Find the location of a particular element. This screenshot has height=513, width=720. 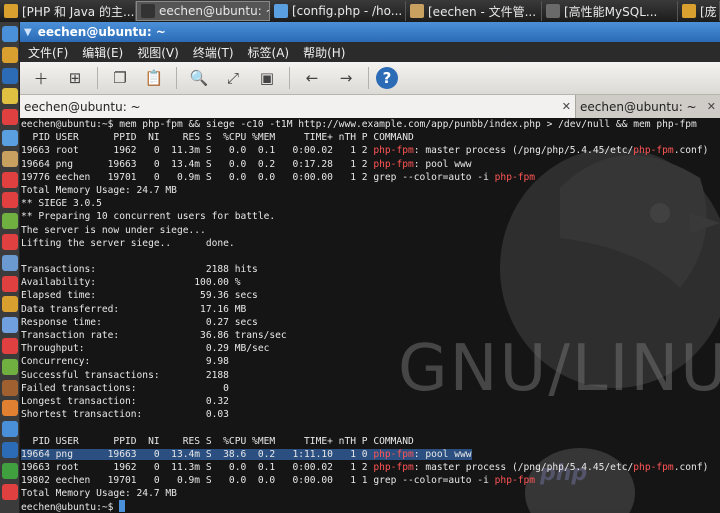

terminal-text: Successful transactions: 2188 is located at coordinates (125, 375).